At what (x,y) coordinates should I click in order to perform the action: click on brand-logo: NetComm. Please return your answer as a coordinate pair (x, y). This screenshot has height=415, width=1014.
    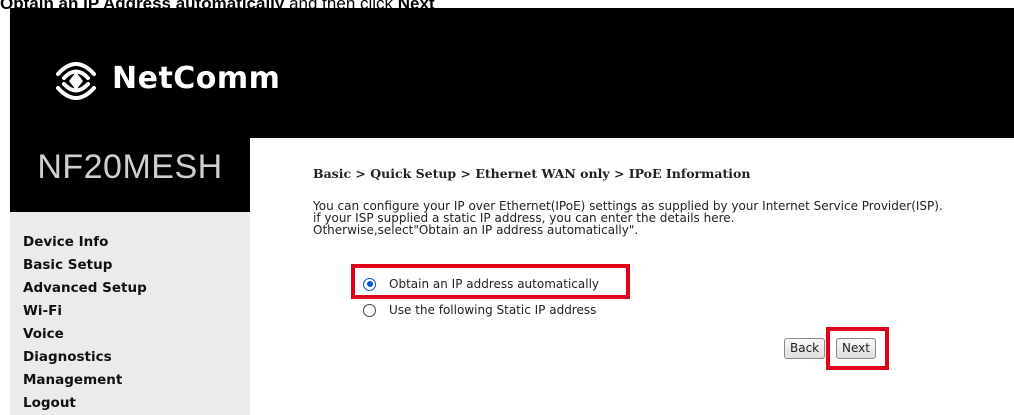
    Looking at the image, I should click on (164, 78).